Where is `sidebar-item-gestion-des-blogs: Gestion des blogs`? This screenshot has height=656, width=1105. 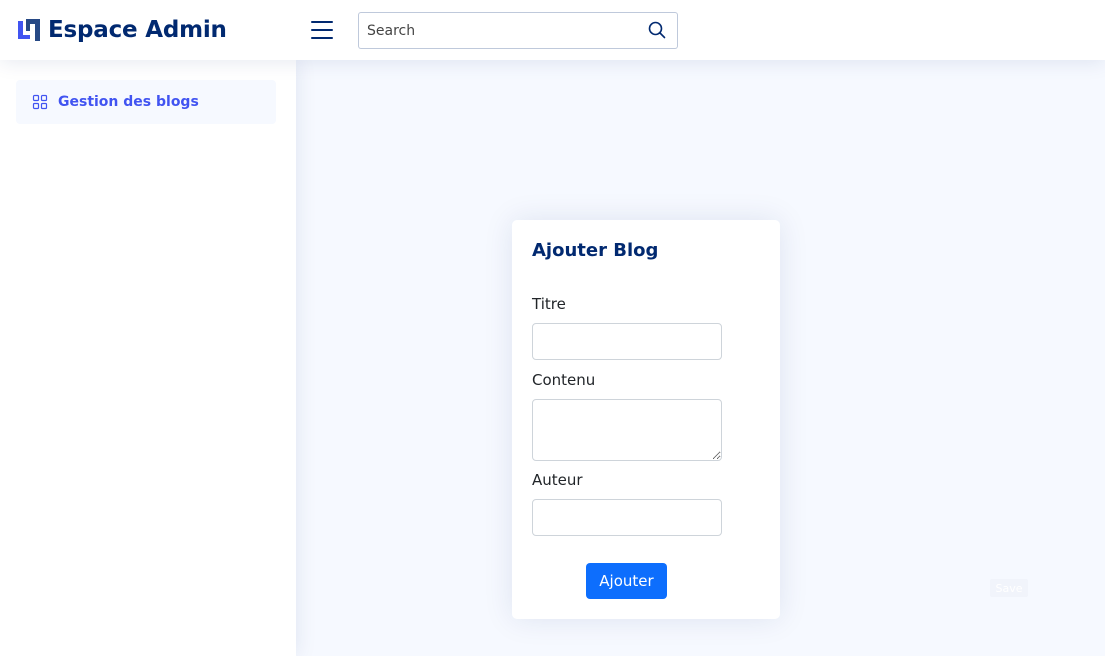 sidebar-item-gestion-des-blogs: Gestion des blogs is located at coordinates (146, 102).